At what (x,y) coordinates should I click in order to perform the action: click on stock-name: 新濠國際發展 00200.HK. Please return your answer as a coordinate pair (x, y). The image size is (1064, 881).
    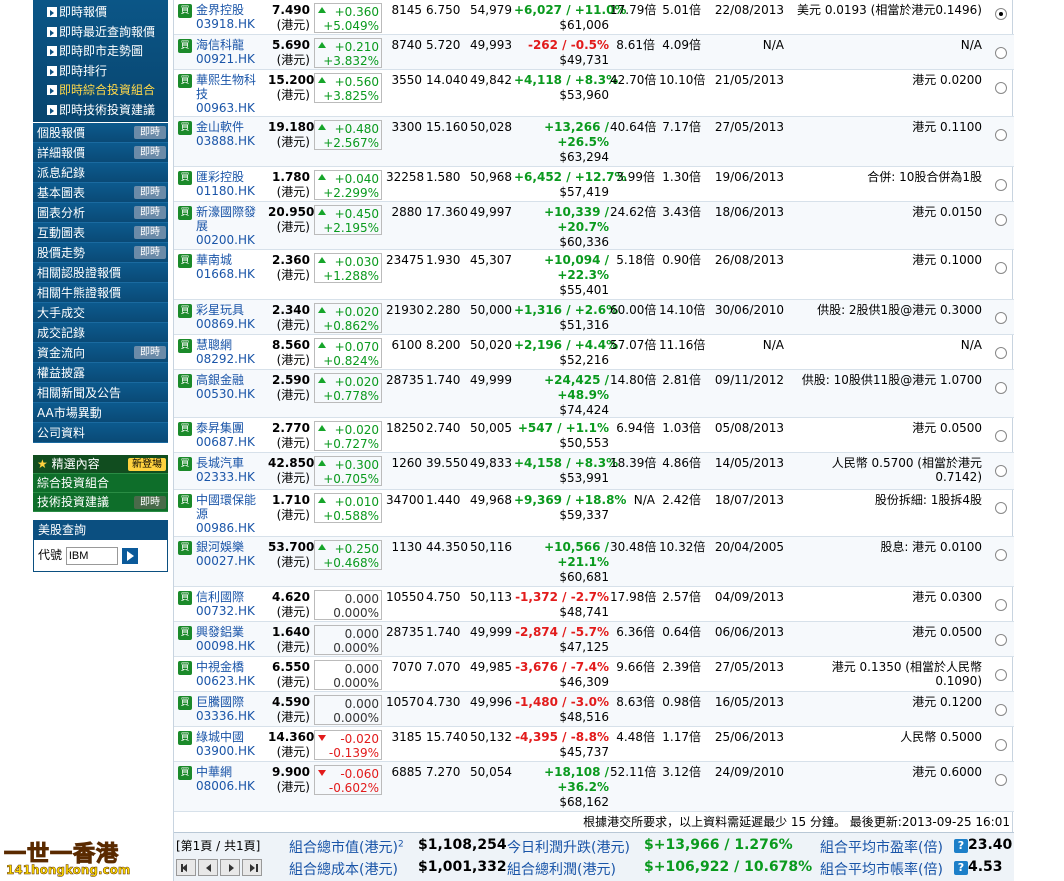
    Looking at the image, I should click on (230, 226).